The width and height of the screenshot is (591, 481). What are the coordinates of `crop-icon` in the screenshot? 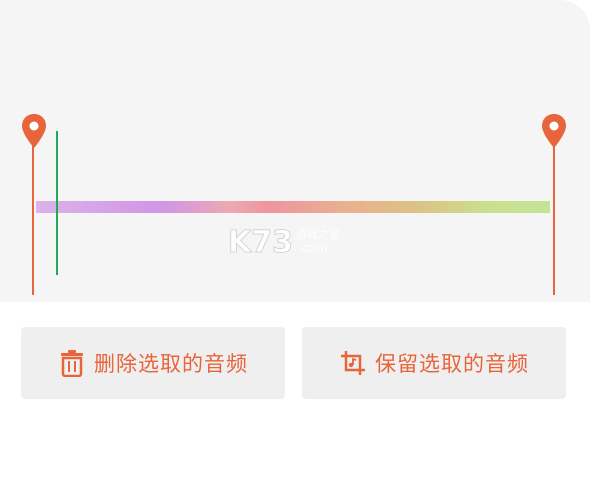 It's located at (353, 363).